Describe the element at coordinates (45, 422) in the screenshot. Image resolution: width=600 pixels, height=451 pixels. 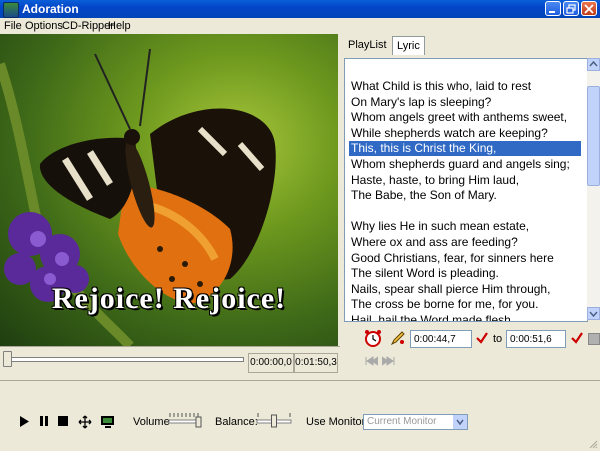
I see `pause-icon` at that location.